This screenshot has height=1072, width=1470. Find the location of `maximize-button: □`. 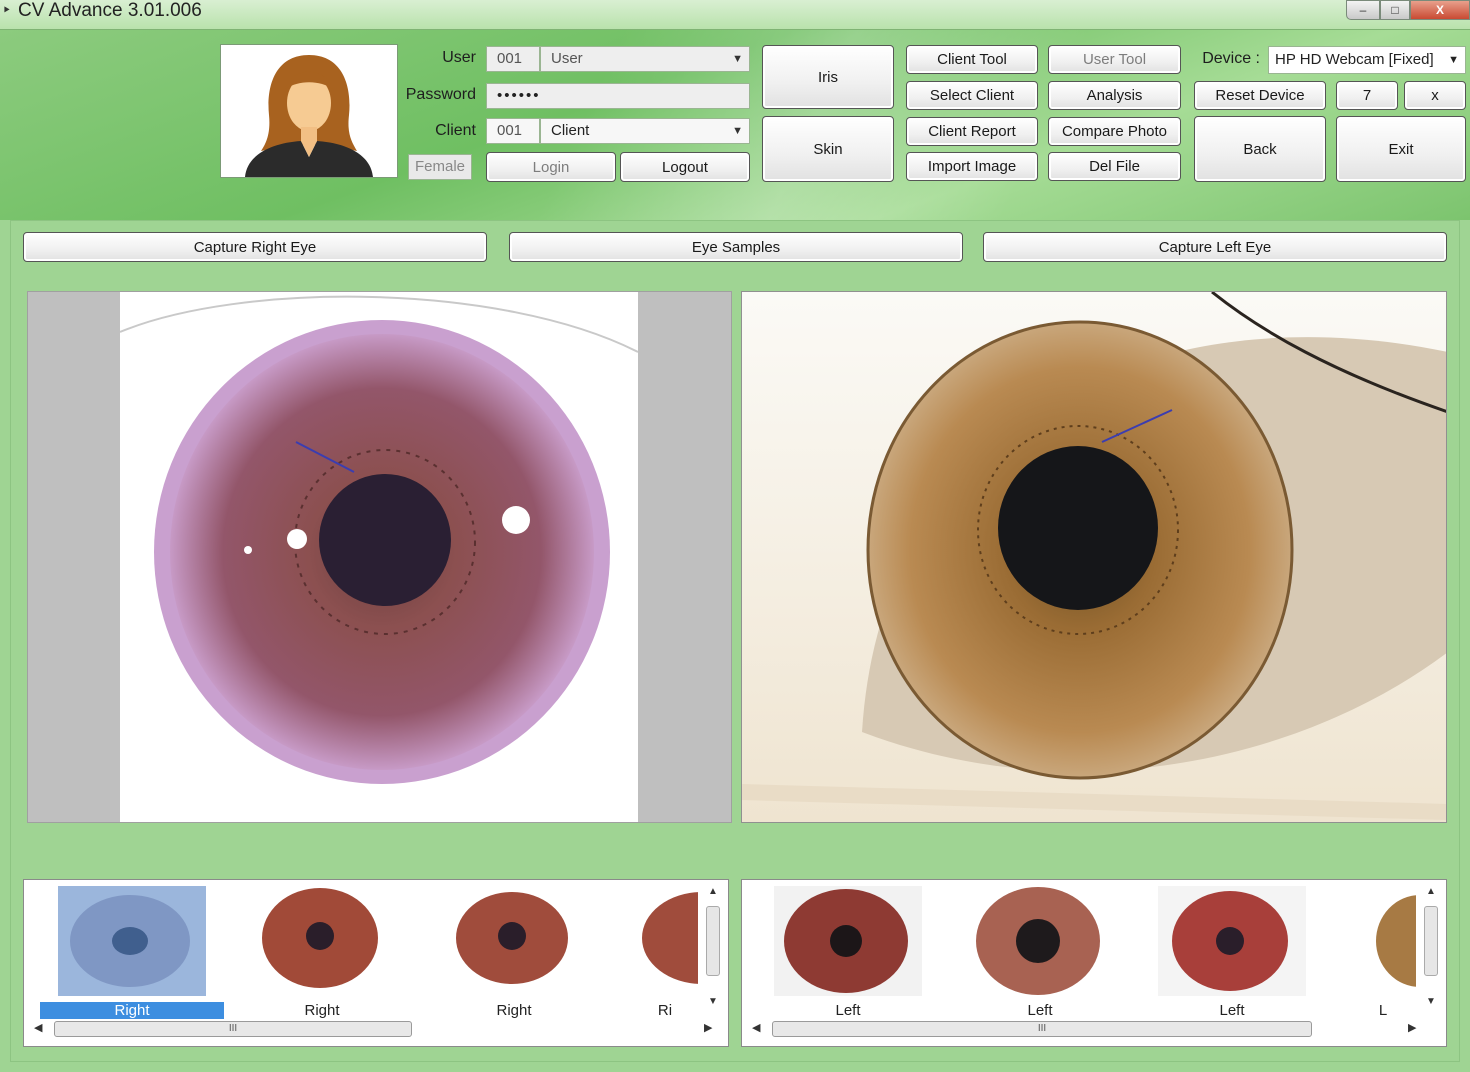

maximize-button: □ is located at coordinates (1395, 10).